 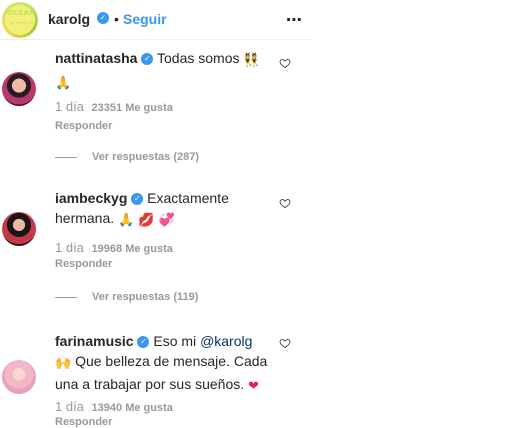 What do you see at coordinates (96, 58) in the screenshot?
I see `comment-username: nattinatasha` at bounding box center [96, 58].